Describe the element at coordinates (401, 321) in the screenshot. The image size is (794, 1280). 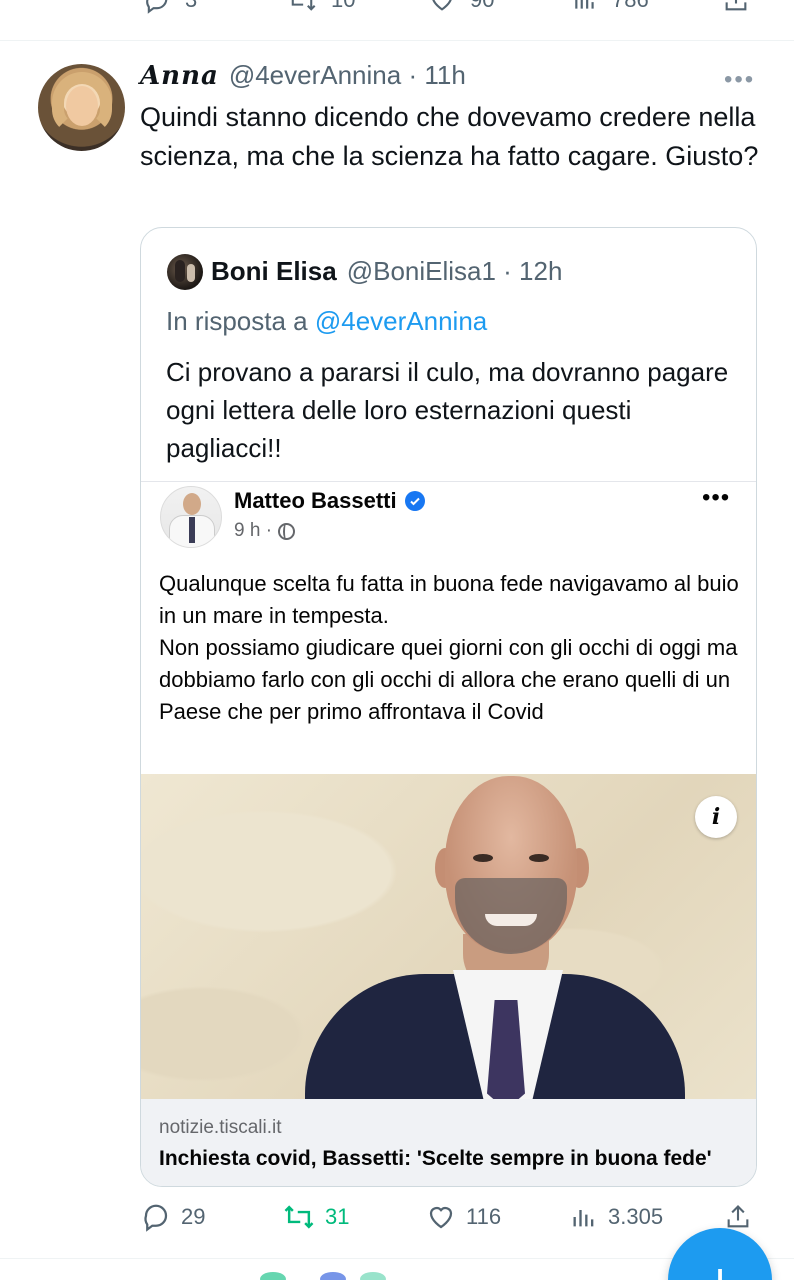
I see `reply-mention-link: @4everAnnina` at that location.